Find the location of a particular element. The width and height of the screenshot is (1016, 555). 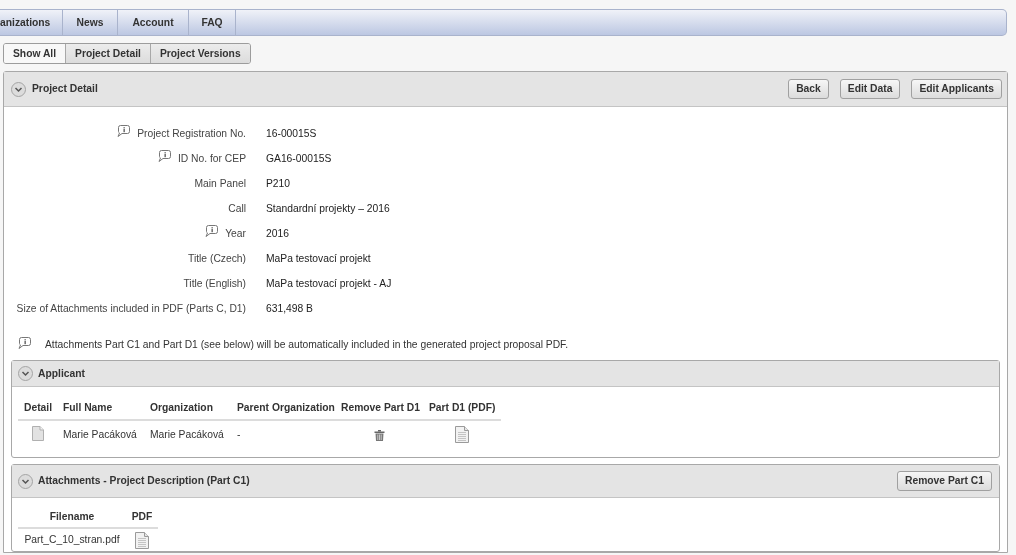

panel-title: Applicant is located at coordinates (61, 373).